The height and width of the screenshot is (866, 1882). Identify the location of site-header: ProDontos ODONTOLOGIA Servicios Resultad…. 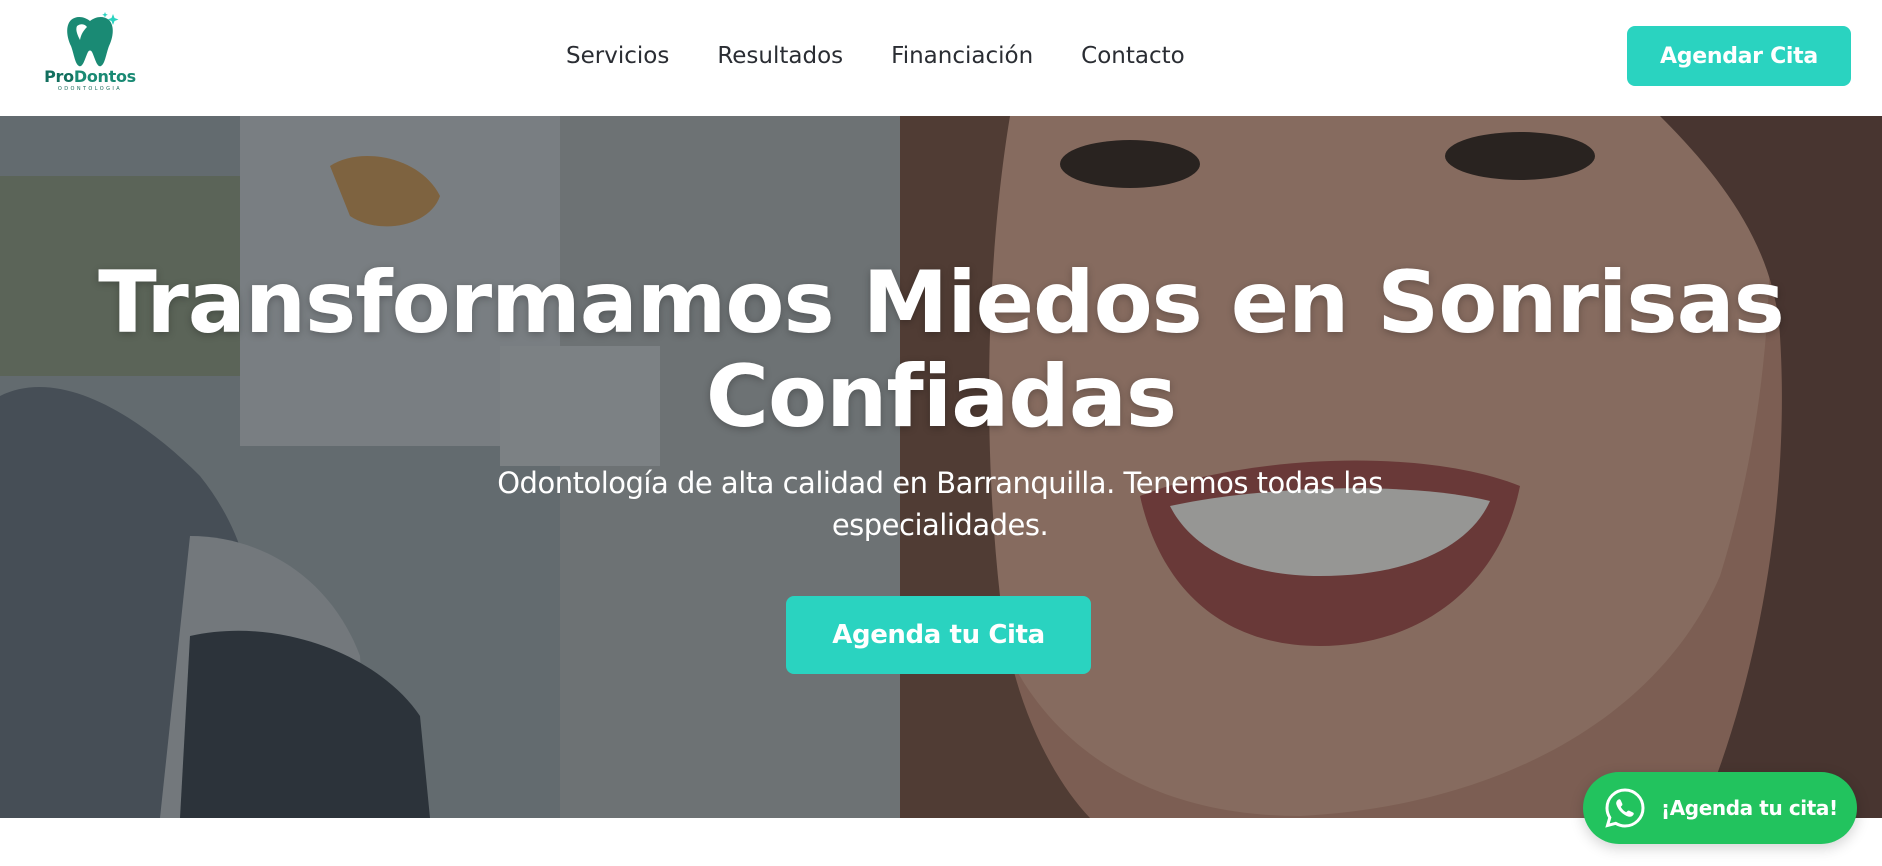
(941, 58).